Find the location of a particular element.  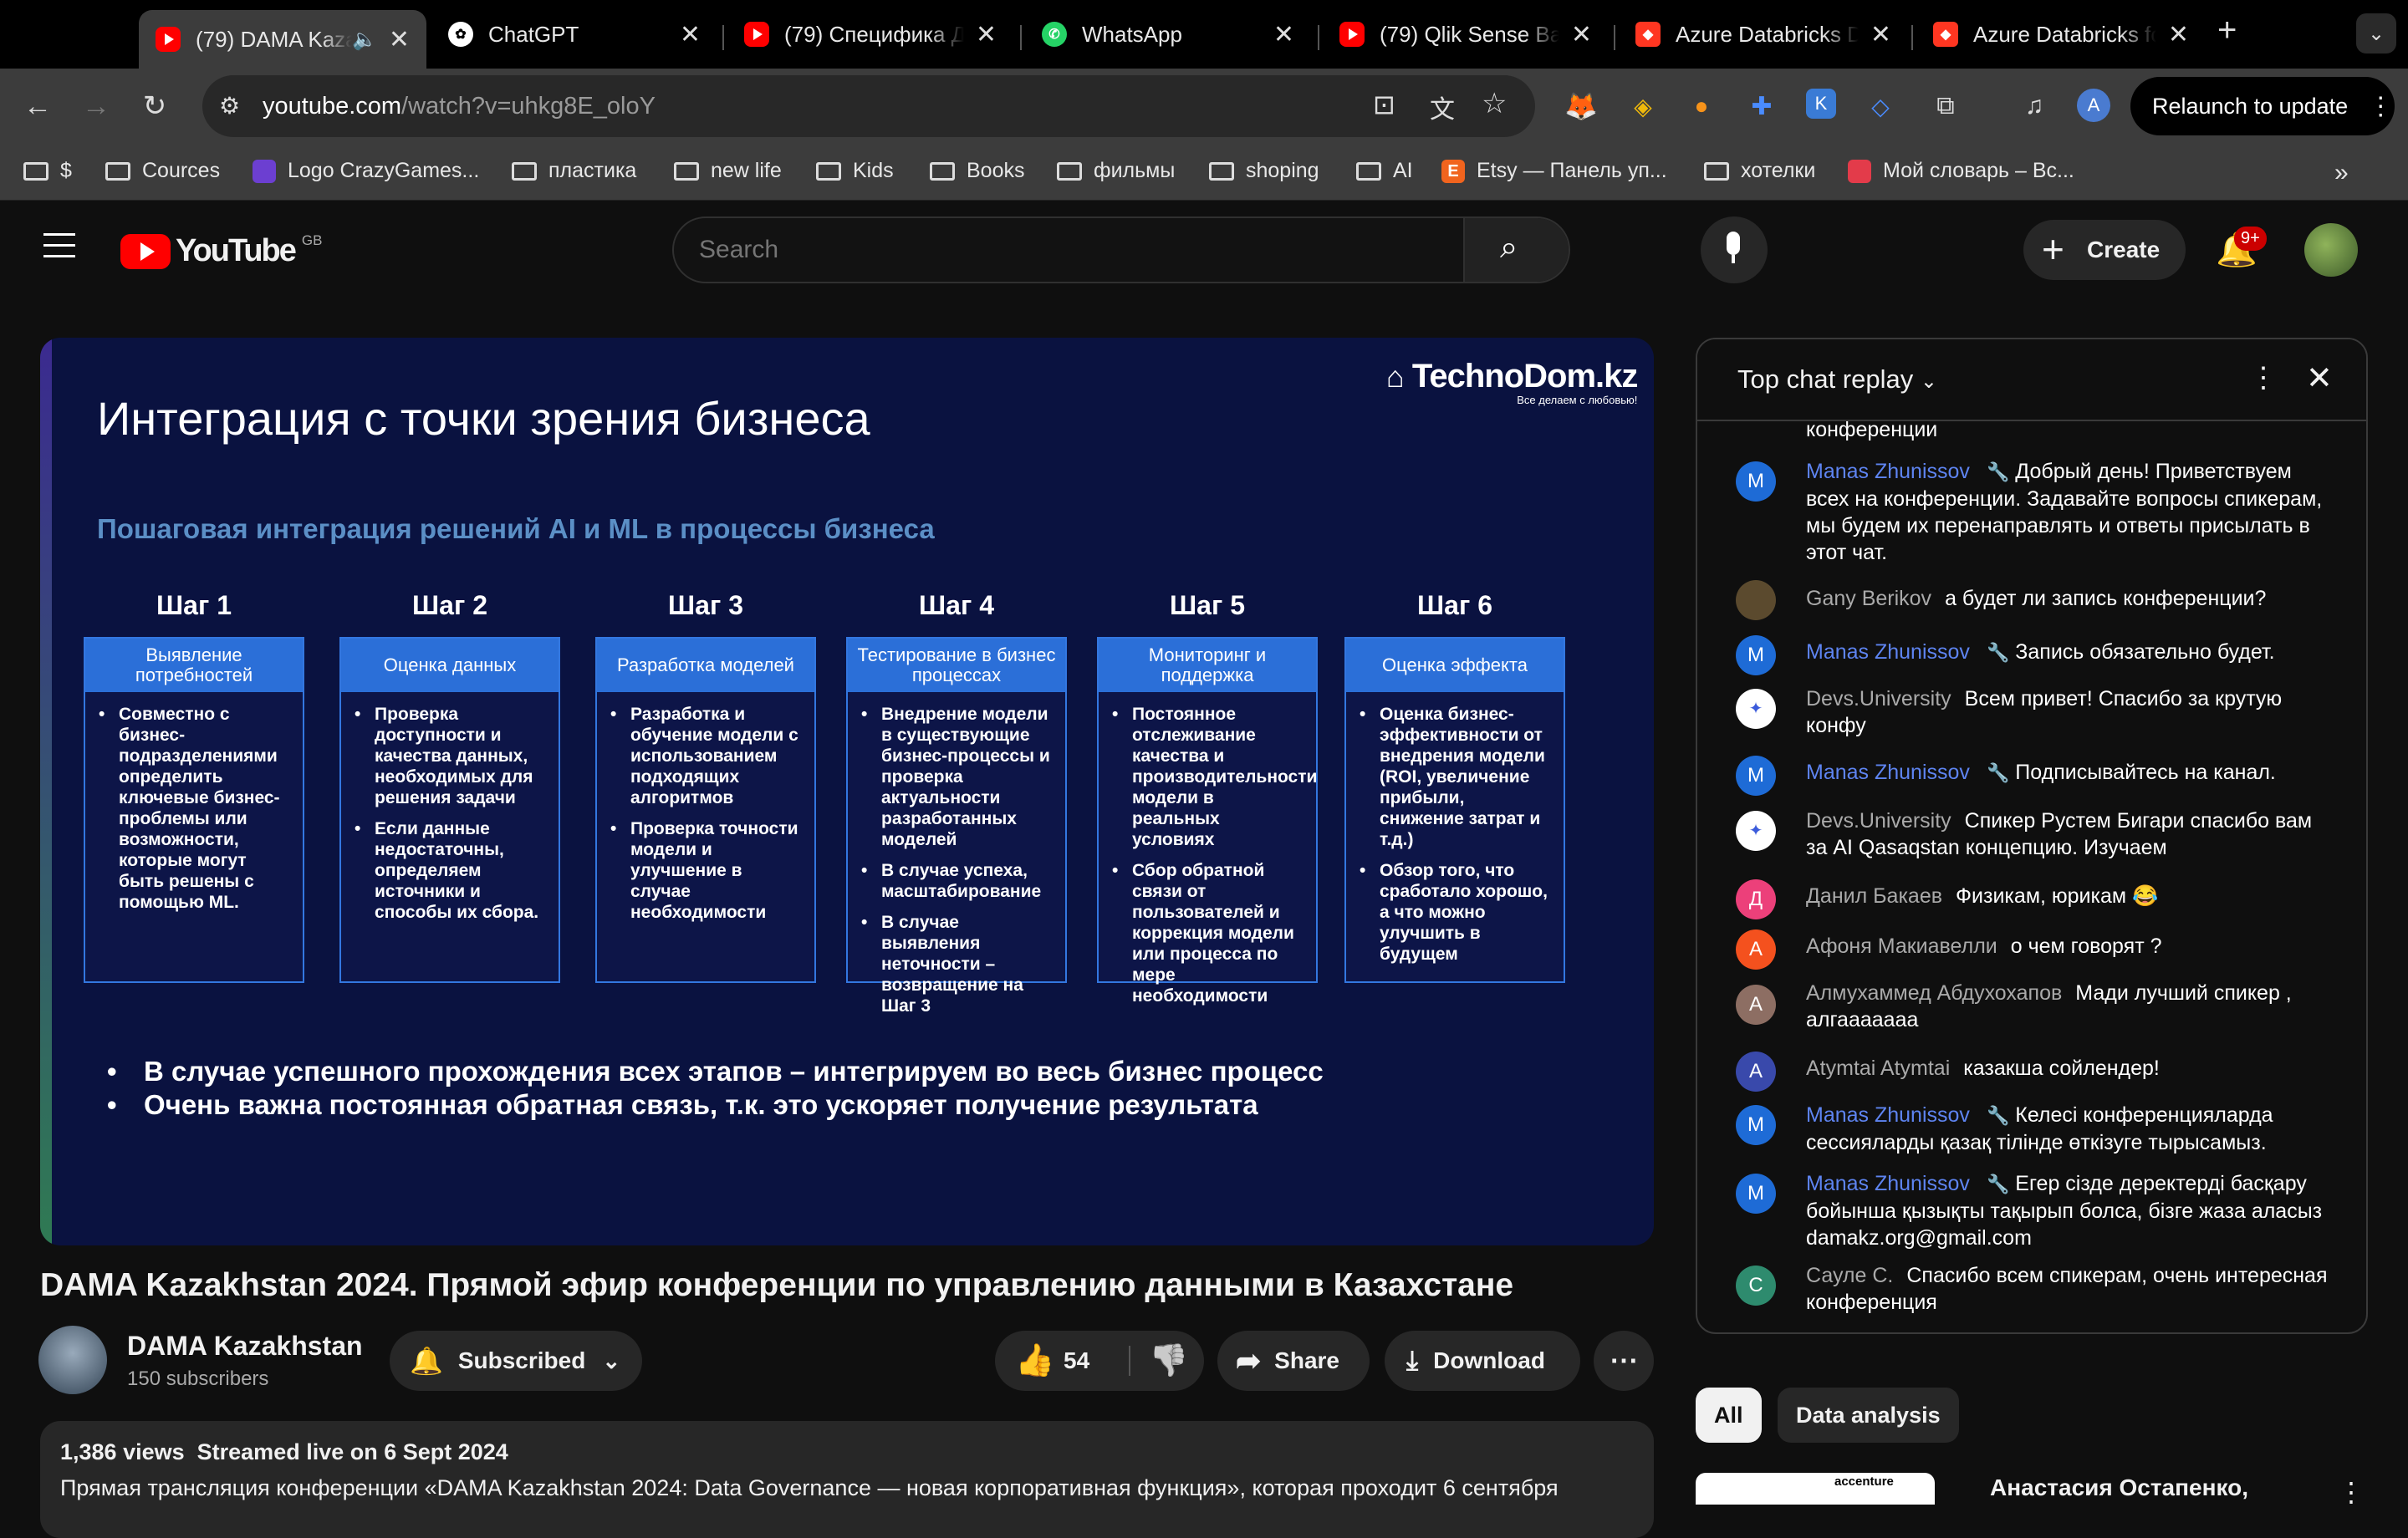

bookmark-item: фильмы is located at coordinates (1116, 171).